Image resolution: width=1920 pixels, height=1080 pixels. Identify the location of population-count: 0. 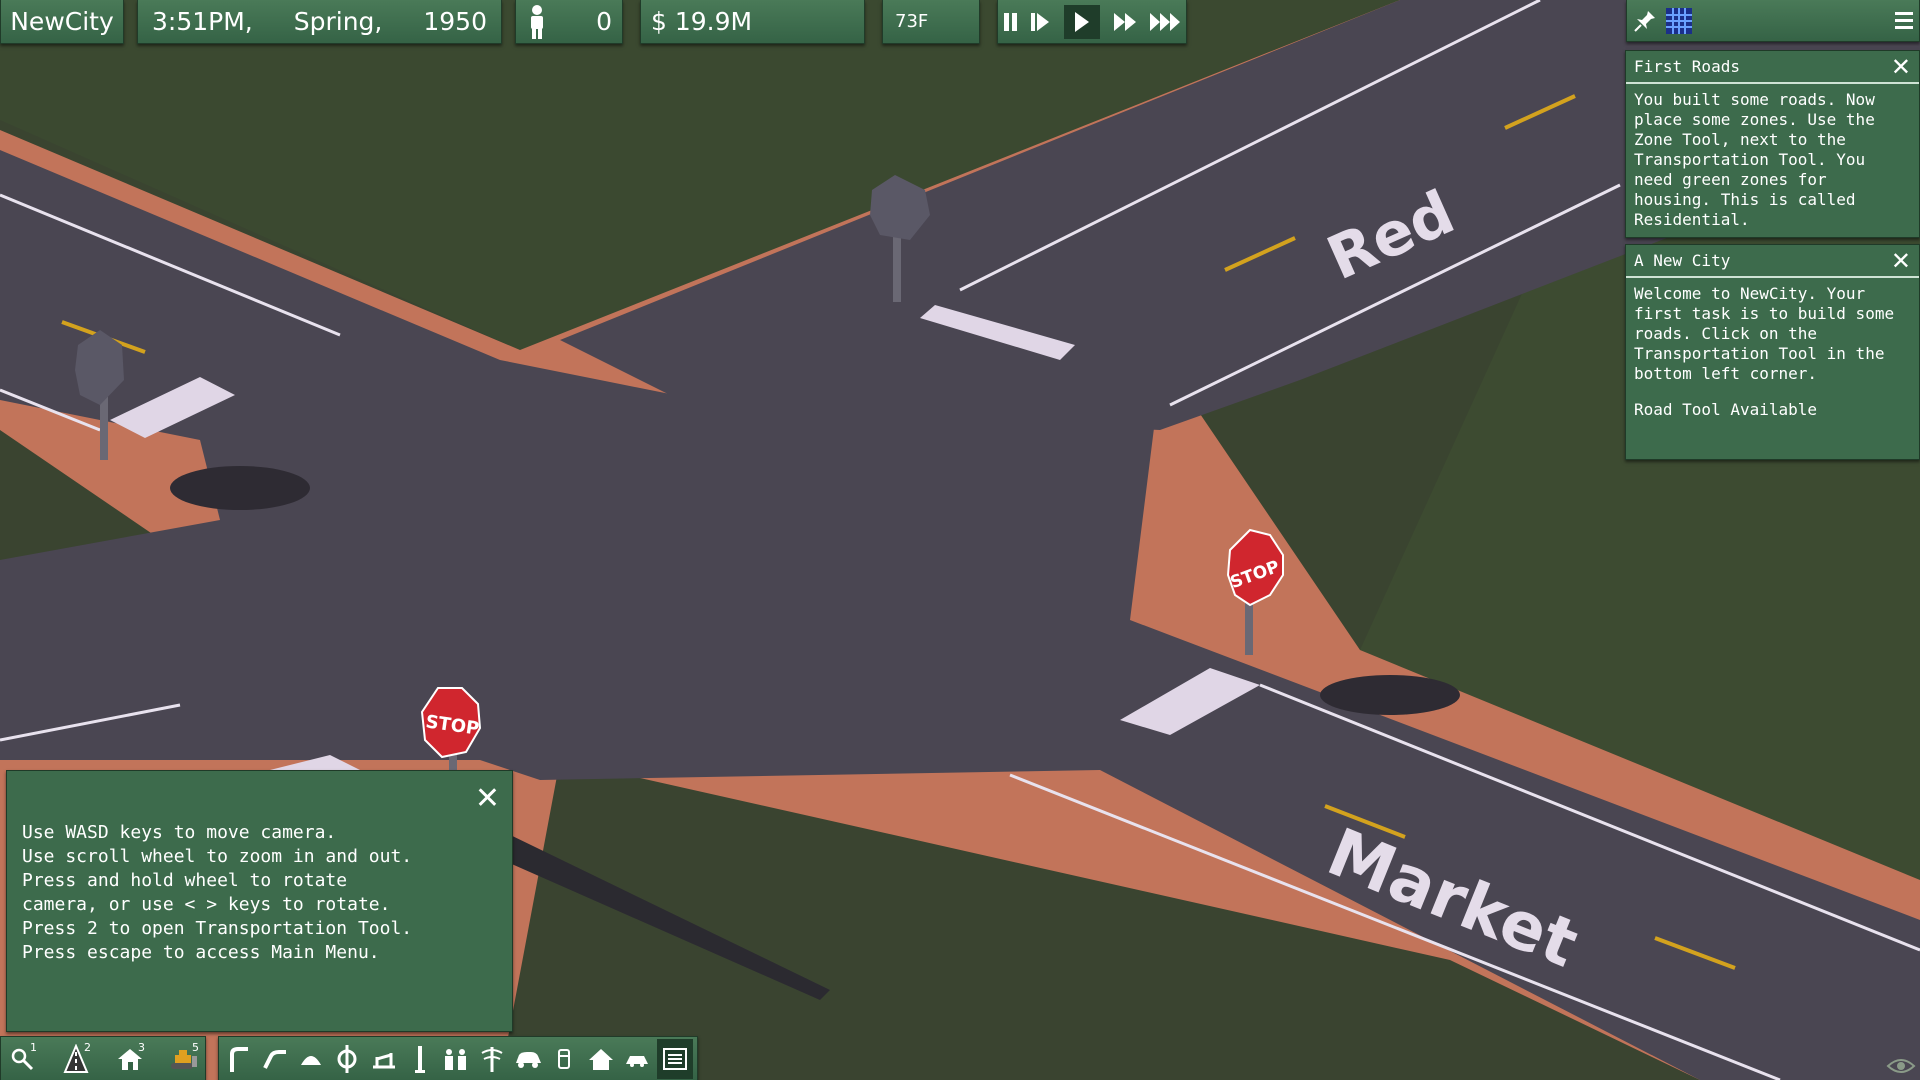
(604, 21).